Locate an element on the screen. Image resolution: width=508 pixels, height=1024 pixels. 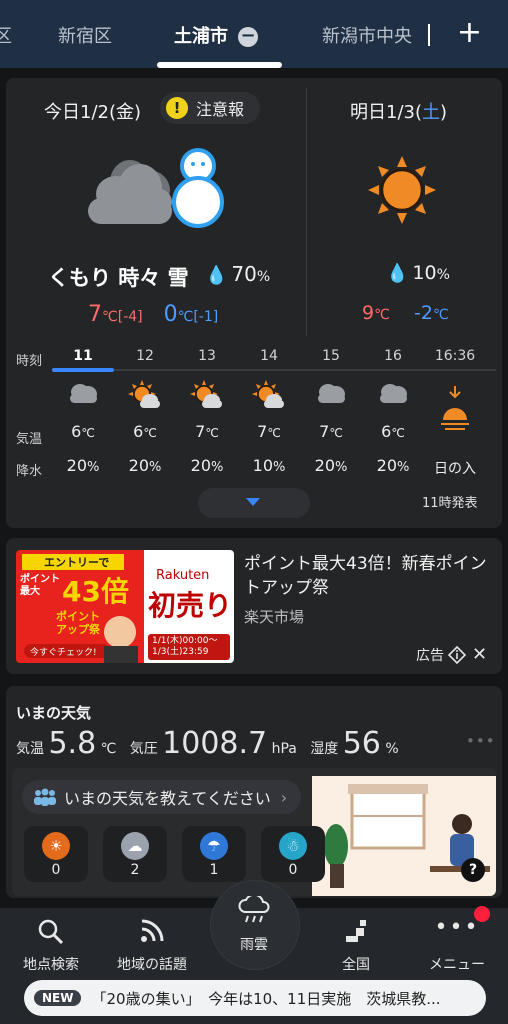
hour-label: 12 is located at coordinates (145, 356).